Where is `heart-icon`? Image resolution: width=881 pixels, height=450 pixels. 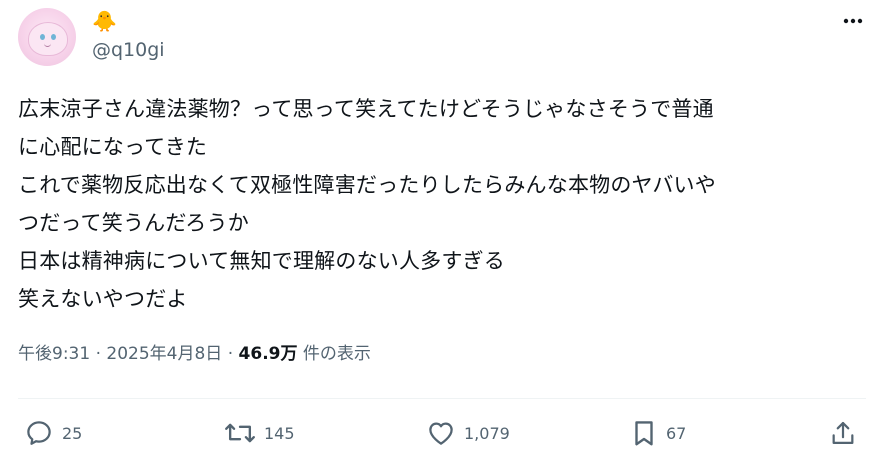
heart-icon is located at coordinates (441, 433).